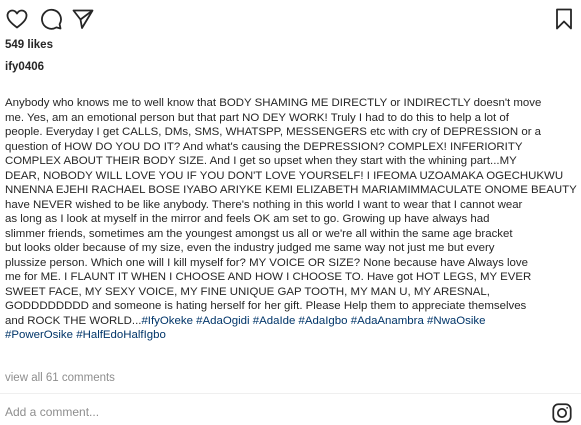 The image size is (581, 425). What do you see at coordinates (83, 19) in the screenshot?
I see `share-icon` at bounding box center [83, 19].